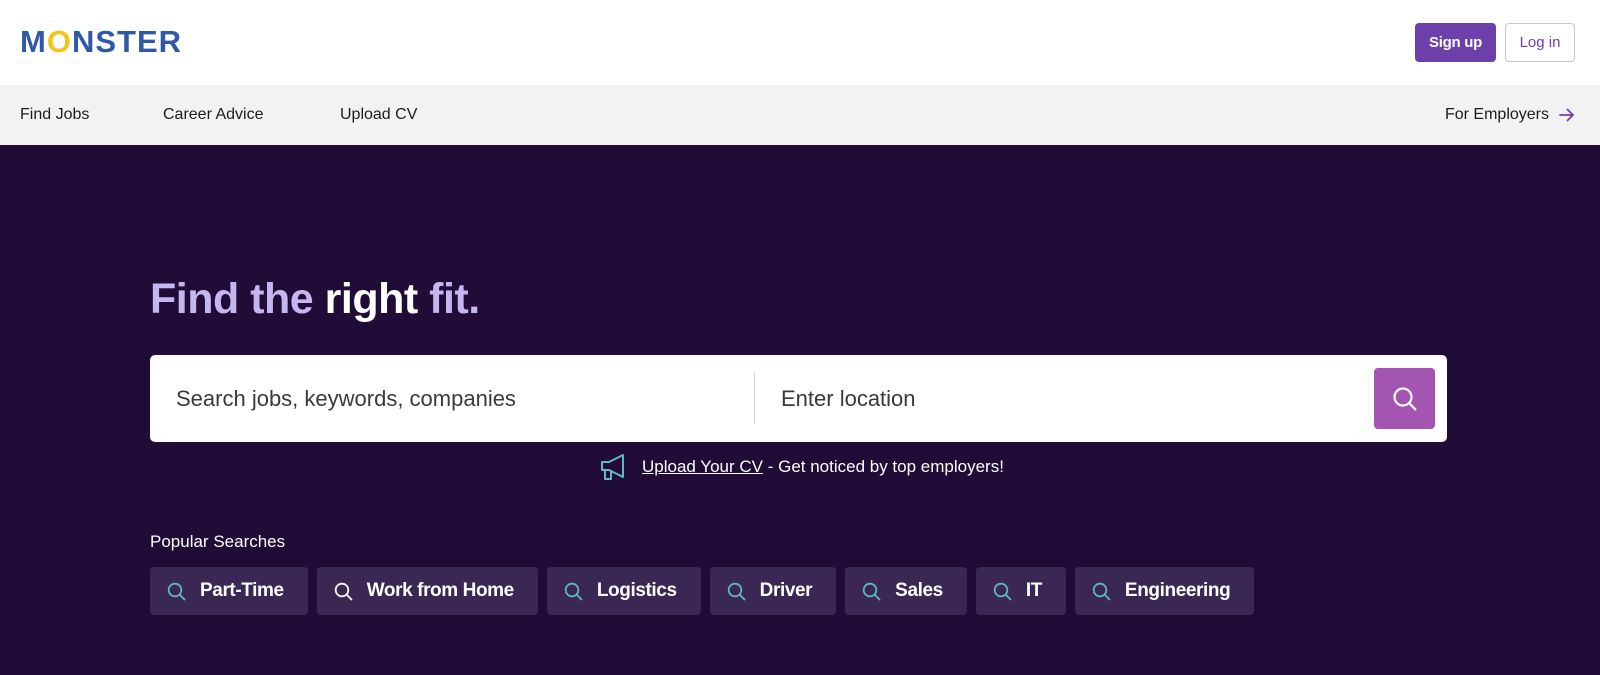 Image resolution: width=1600 pixels, height=675 pixels. I want to click on chip-logistics: Logistics, so click(623, 591).